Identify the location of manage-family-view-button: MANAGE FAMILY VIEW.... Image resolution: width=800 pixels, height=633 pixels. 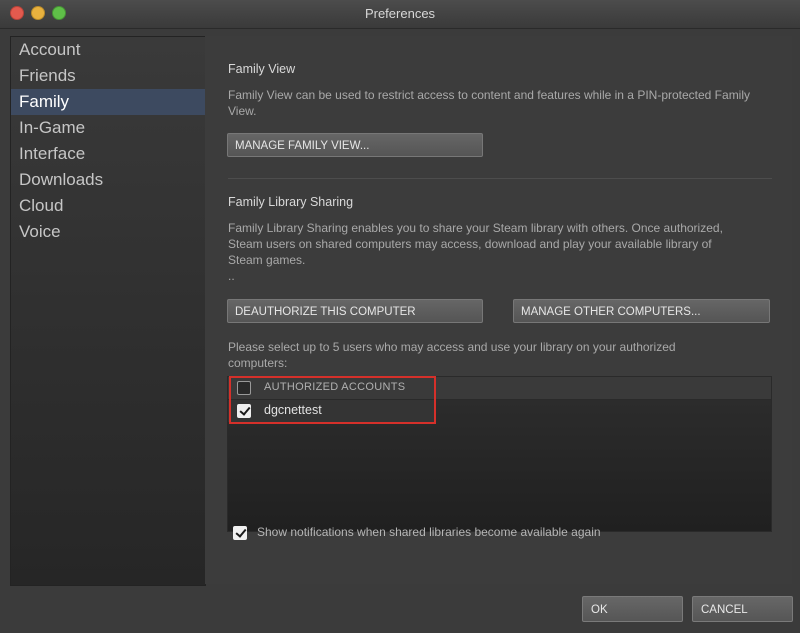
(355, 145).